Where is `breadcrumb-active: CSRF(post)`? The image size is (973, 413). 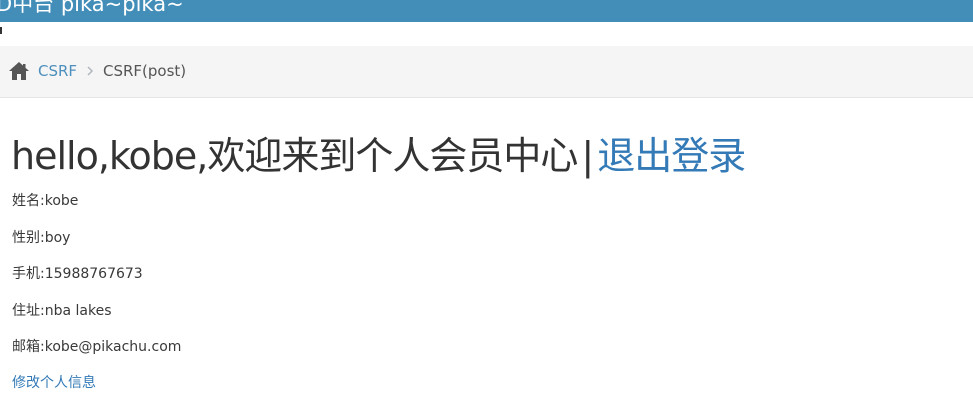 breadcrumb-active: CSRF(post) is located at coordinates (145, 71).